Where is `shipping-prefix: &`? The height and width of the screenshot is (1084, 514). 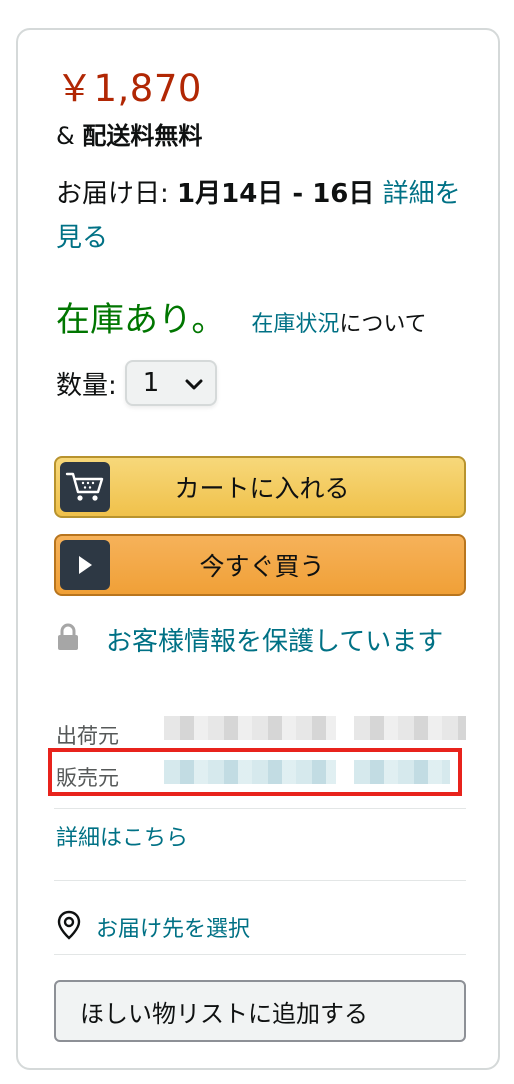
shipping-prefix: & is located at coordinates (69, 136).